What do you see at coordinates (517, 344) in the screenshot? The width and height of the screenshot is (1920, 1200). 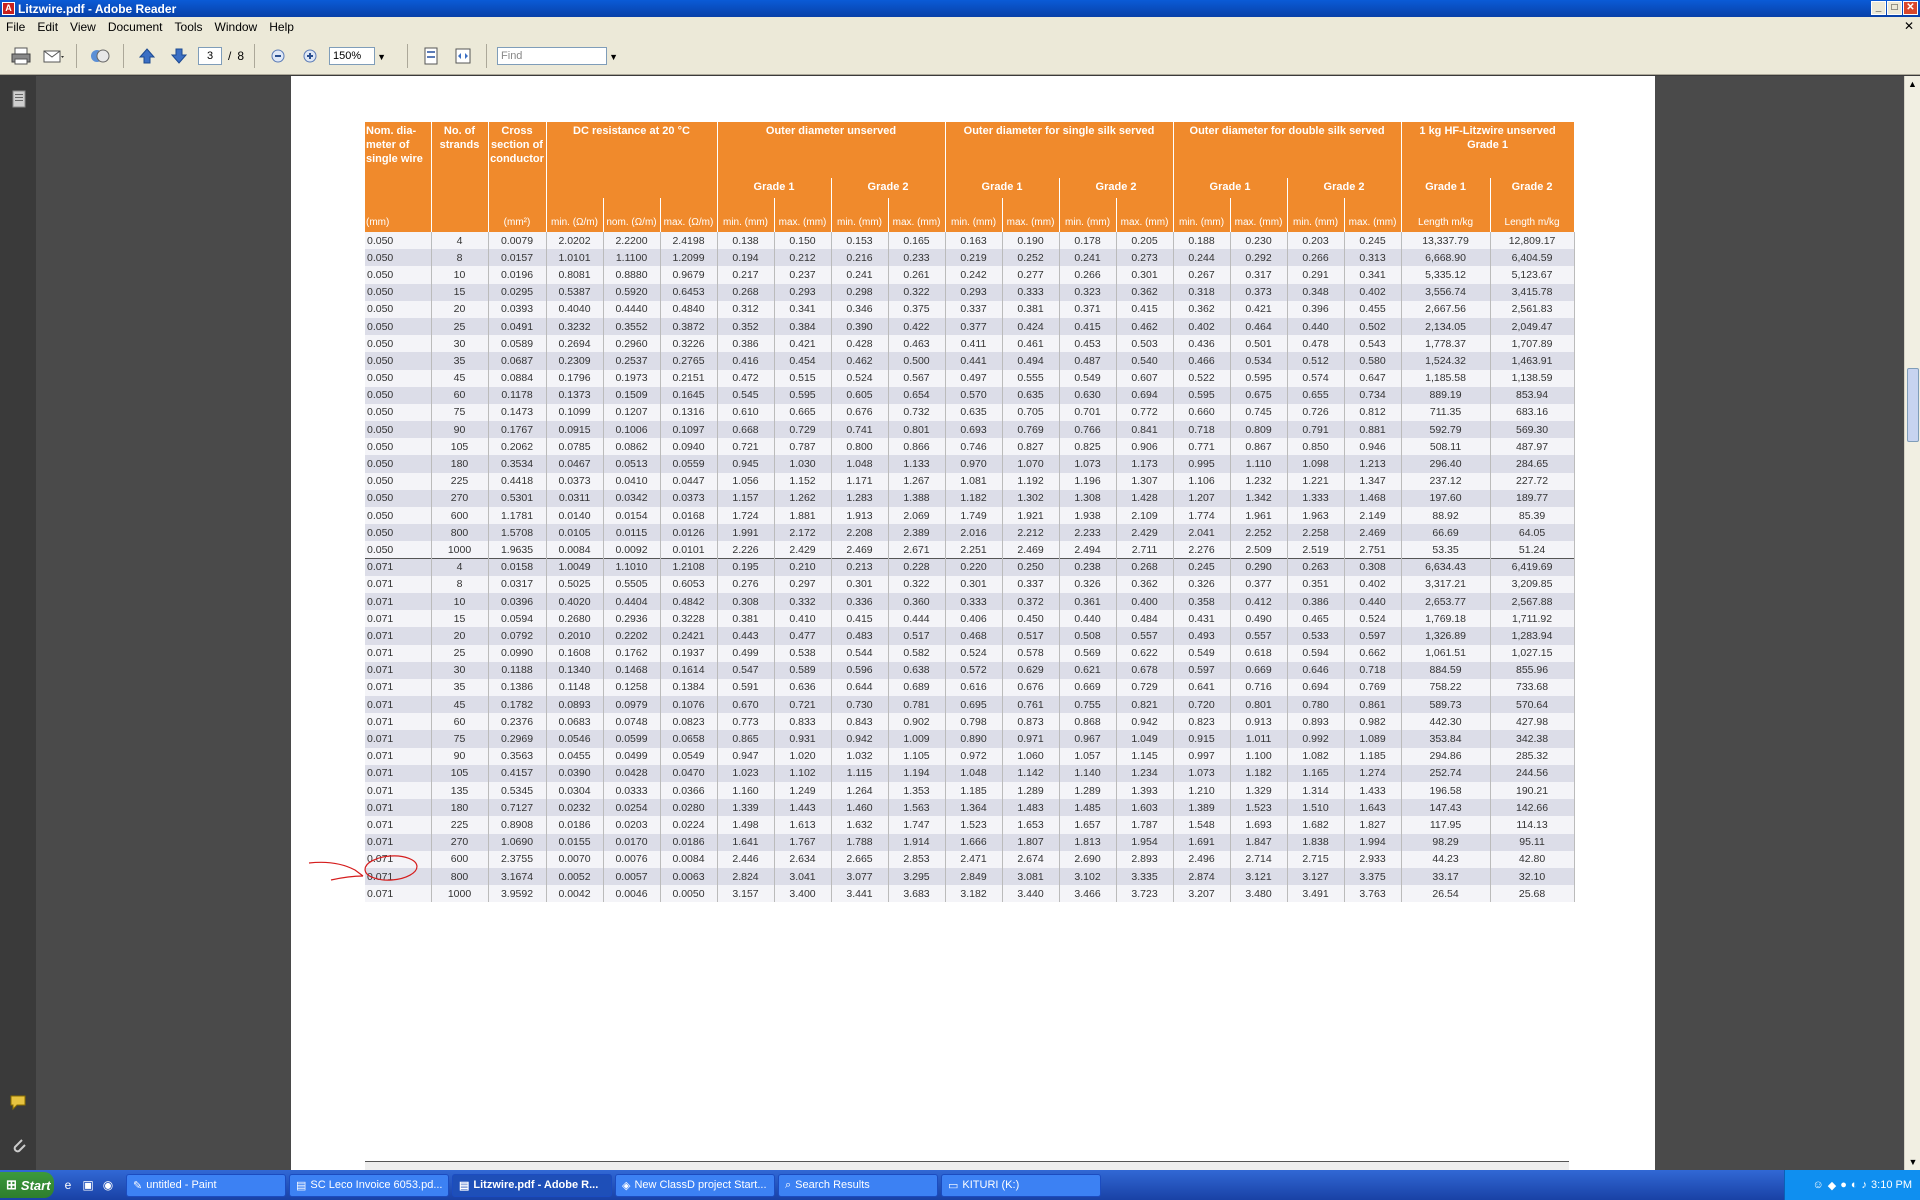 I see `table-cell: 0.0589` at bounding box center [517, 344].